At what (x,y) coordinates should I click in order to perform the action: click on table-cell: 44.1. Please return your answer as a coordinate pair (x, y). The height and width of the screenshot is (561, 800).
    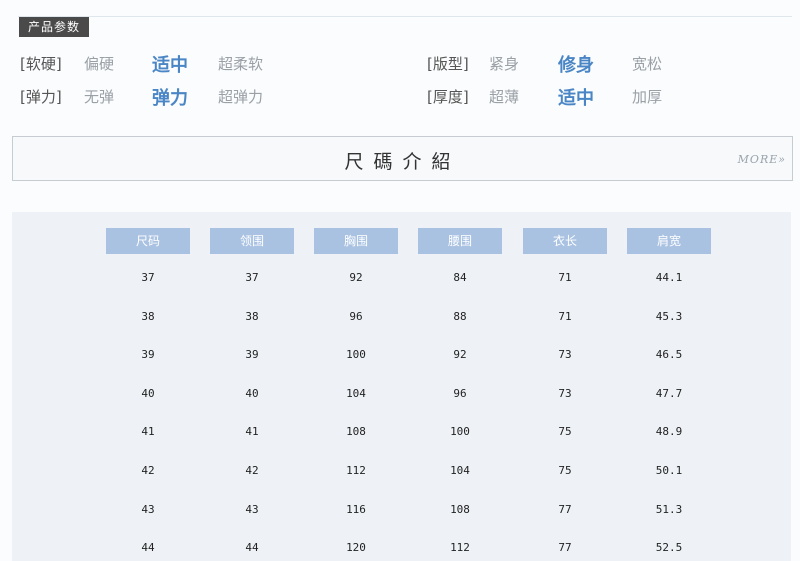
    Looking at the image, I should click on (669, 277).